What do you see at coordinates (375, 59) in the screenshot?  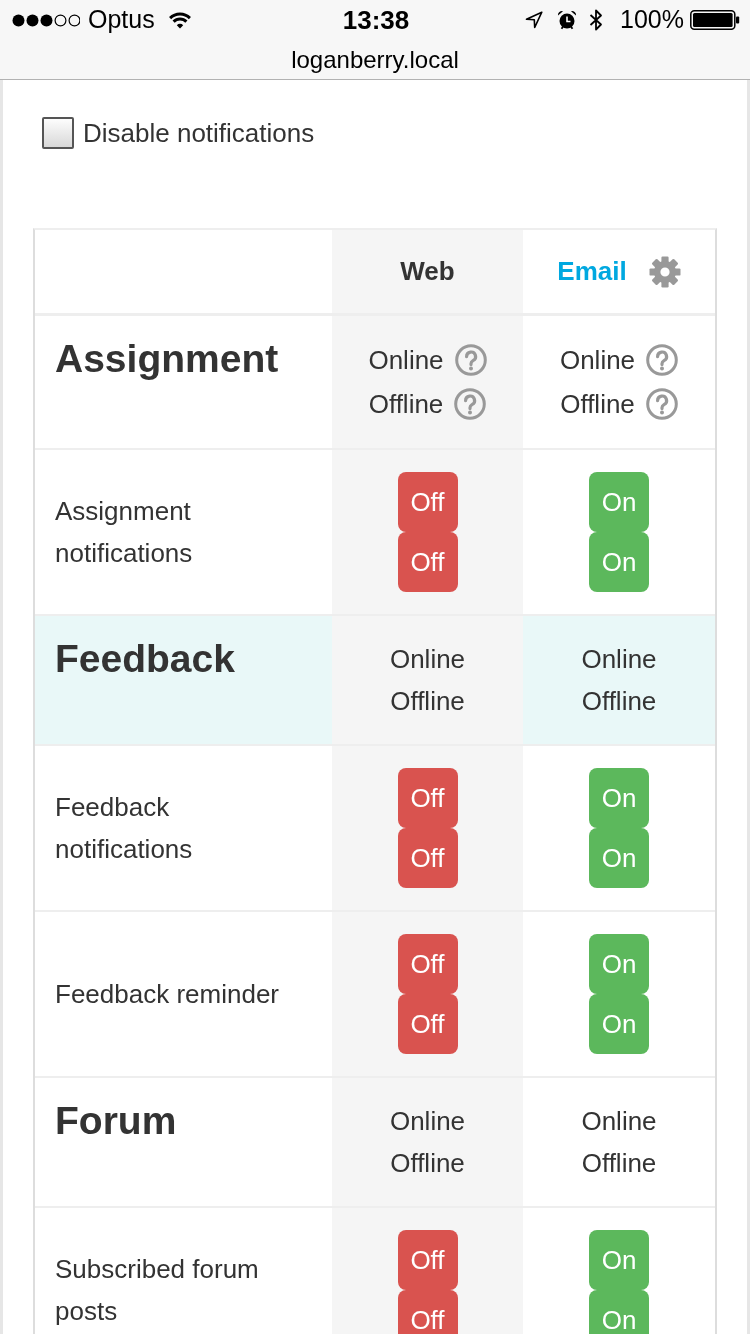 I see `url-text: loganberry.local` at bounding box center [375, 59].